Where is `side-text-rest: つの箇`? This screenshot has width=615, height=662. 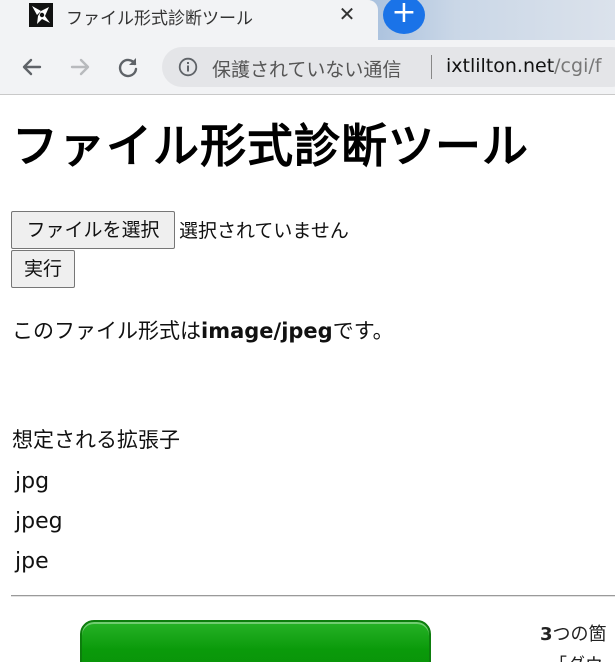 side-text-rest: つの箇 is located at coordinates (579, 634).